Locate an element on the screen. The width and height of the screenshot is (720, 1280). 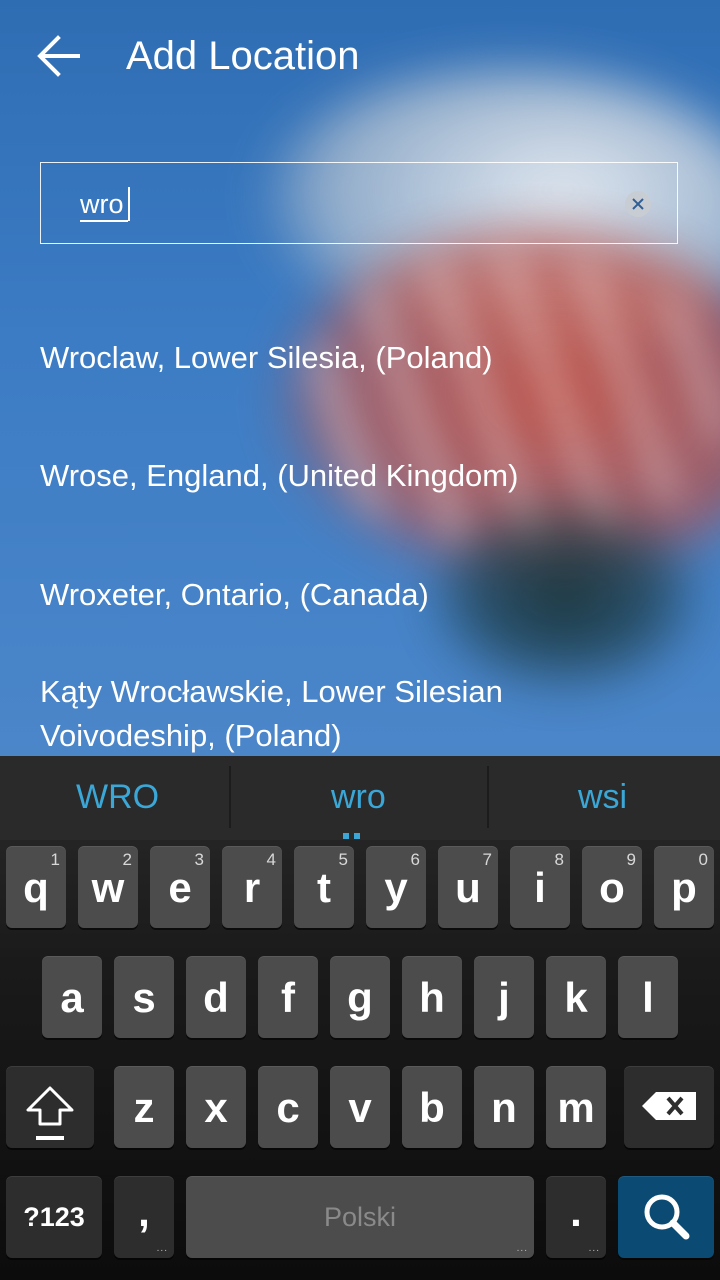
search-key is located at coordinates (666, 1217).